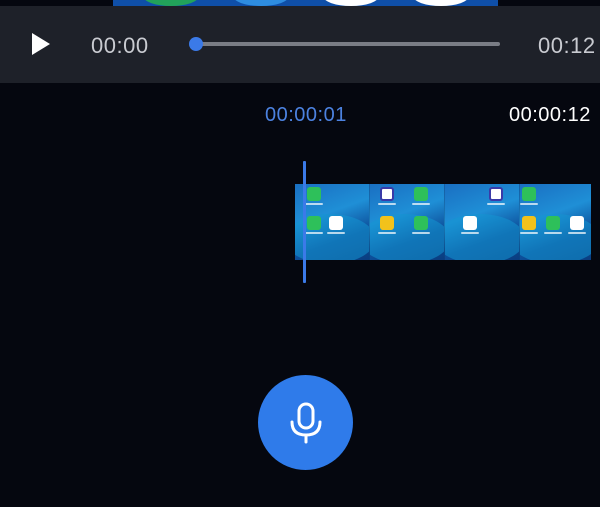 Image resolution: width=600 pixels, height=507 pixels. What do you see at coordinates (567, 45) in the screenshot?
I see `total-time: 00:12` at bounding box center [567, 45].